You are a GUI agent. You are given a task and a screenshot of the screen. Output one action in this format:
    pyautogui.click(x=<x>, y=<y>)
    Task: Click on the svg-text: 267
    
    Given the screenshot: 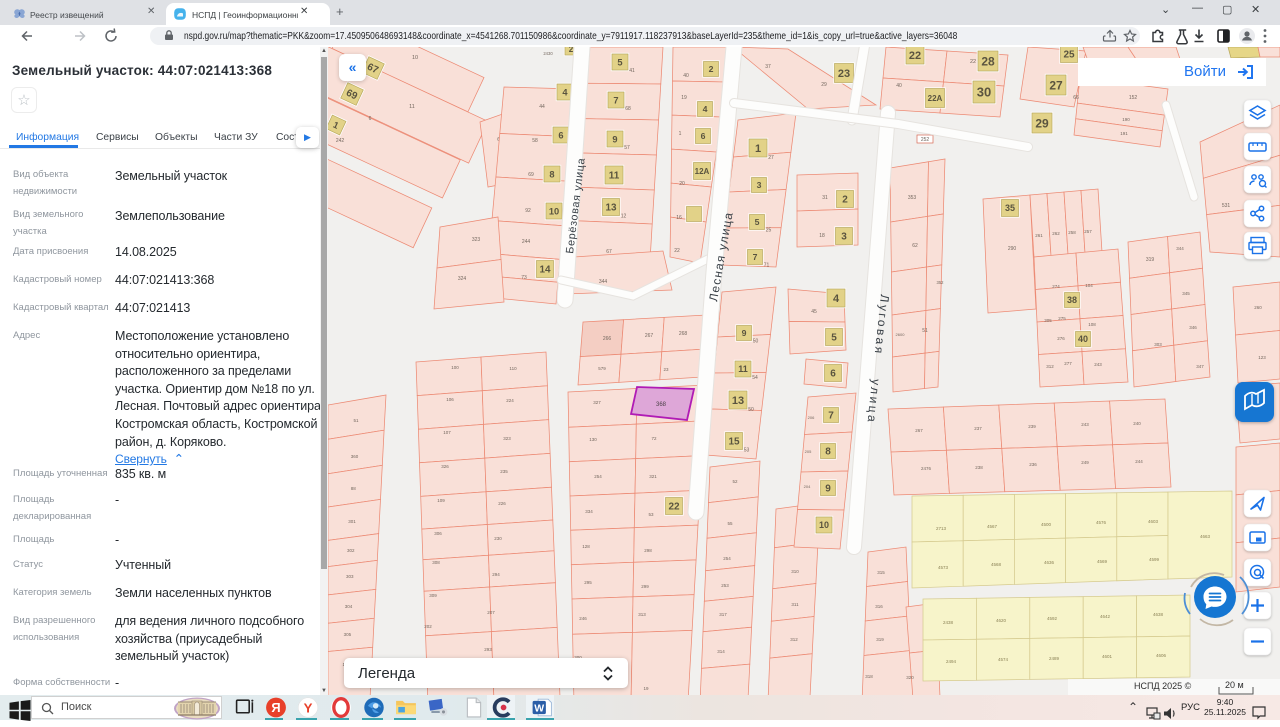 What is the action you would take?
    pyautogui.click(x=919, y=430)
    